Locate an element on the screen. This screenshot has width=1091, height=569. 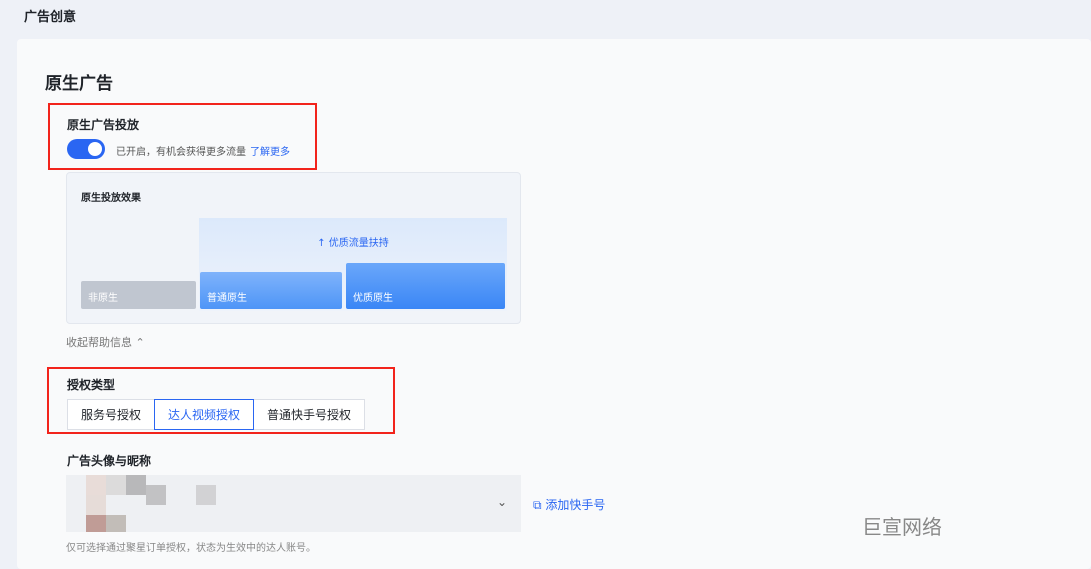
avatar-label: 广告头像与昵称 is located at coordinates (109, 461).